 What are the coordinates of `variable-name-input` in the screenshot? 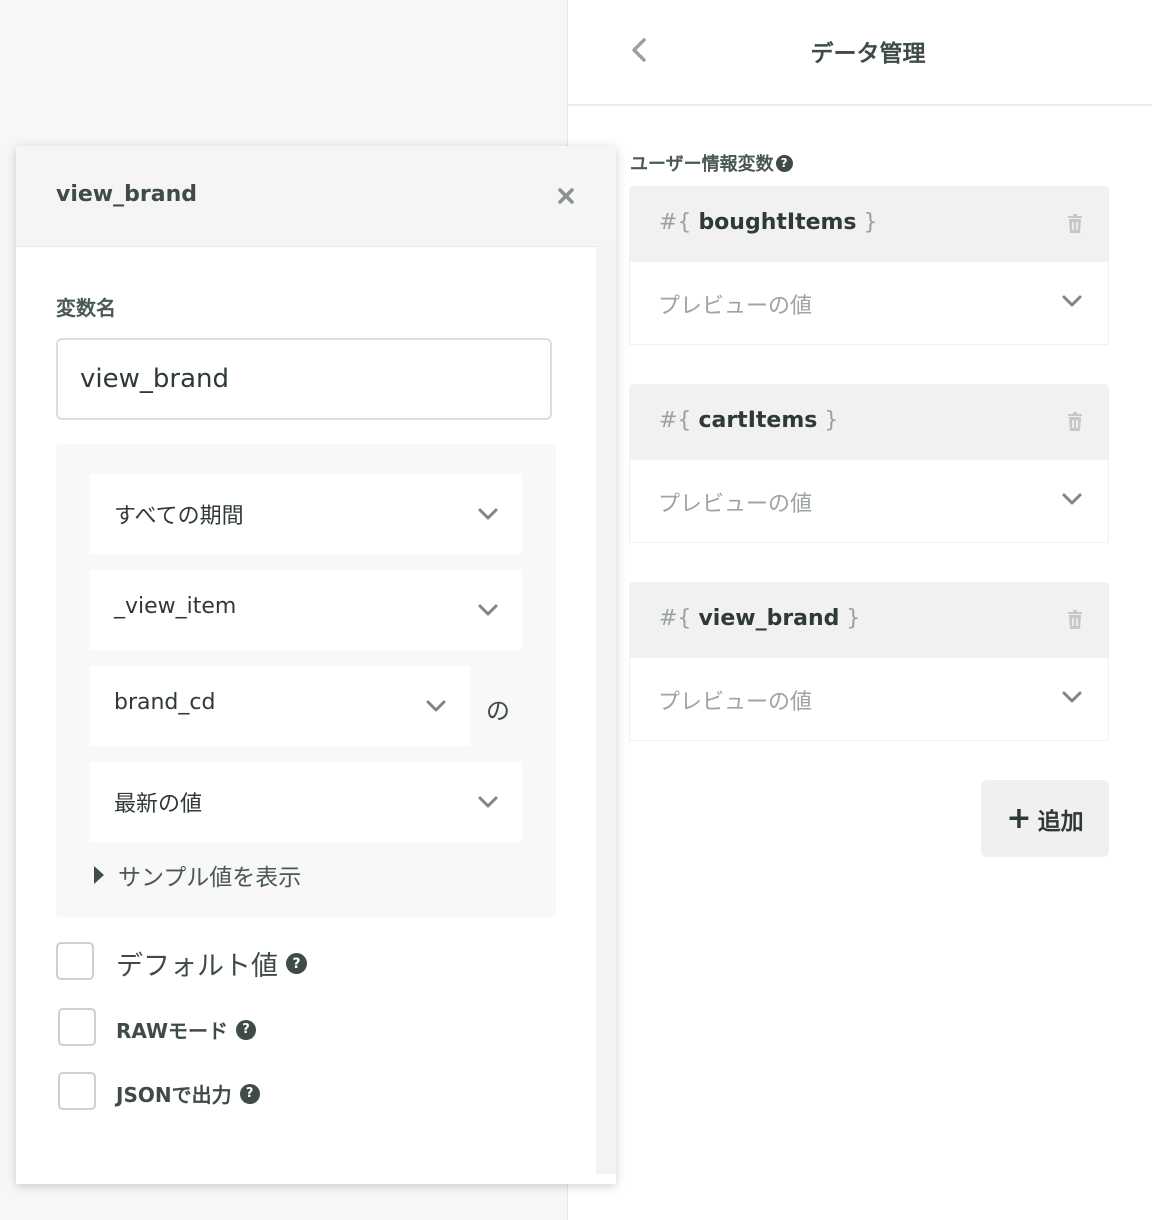 It's located at (304, 379).